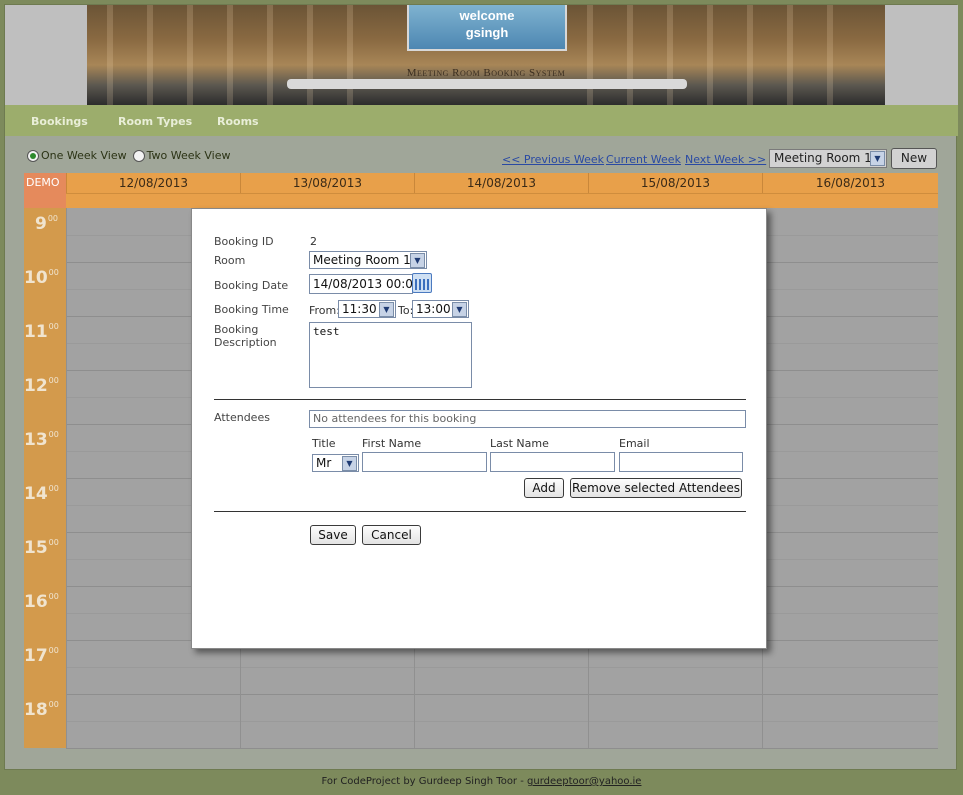 The image size is (963, 795). I want to click on save-button: Save, so click(333, 535).